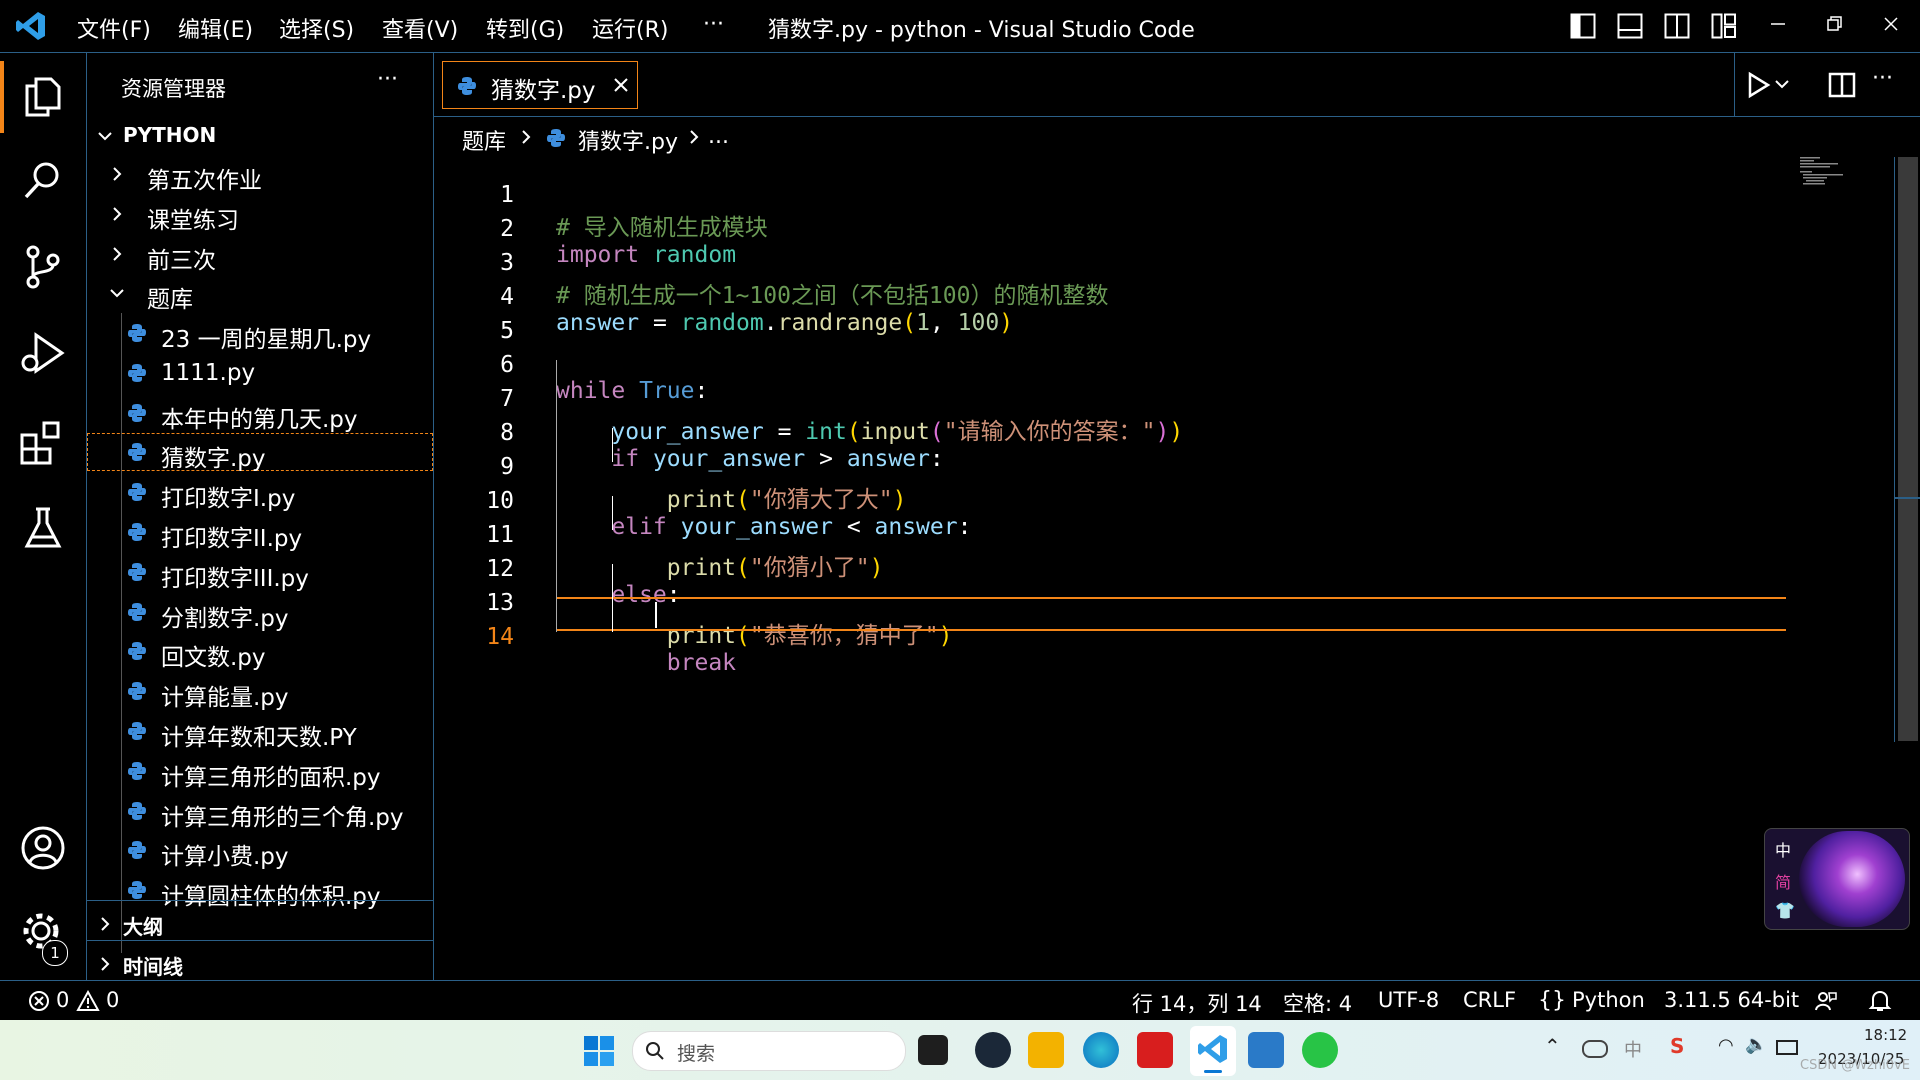  I want to click on end-of-line: CRLF, so click(1489, 1000).